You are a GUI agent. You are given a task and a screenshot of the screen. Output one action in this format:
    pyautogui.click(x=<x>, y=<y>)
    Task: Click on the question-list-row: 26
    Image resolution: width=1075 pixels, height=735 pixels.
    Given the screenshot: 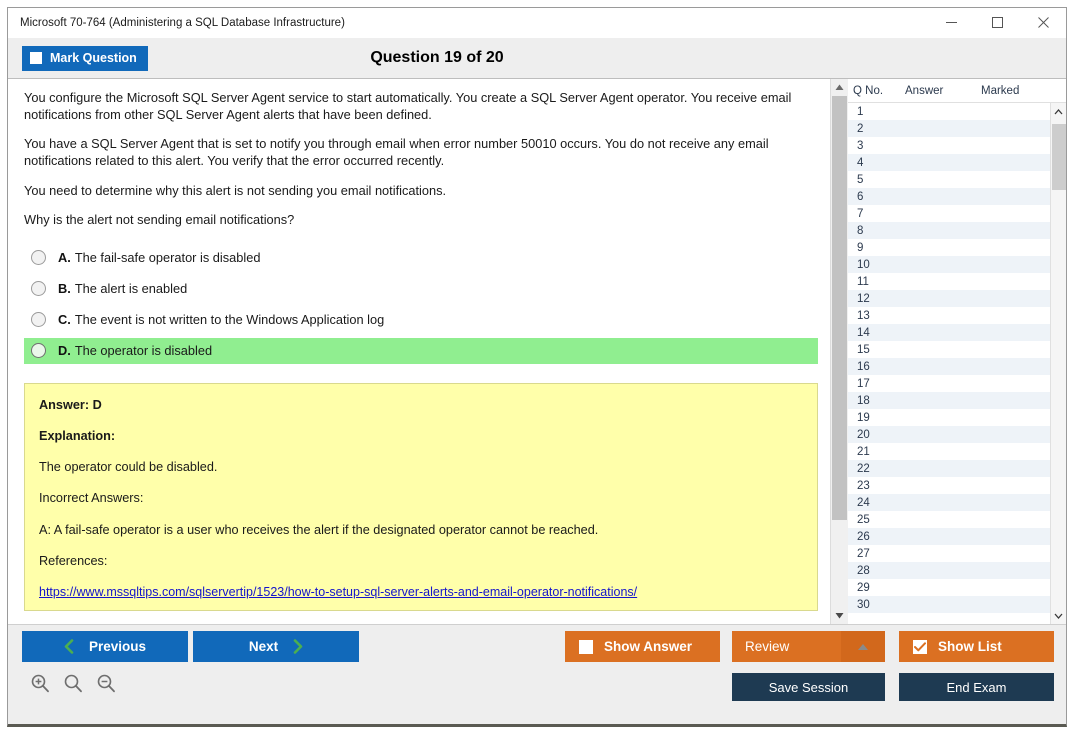 What is the action you would take?
    pyautogui.click(x=949, y=536)
    